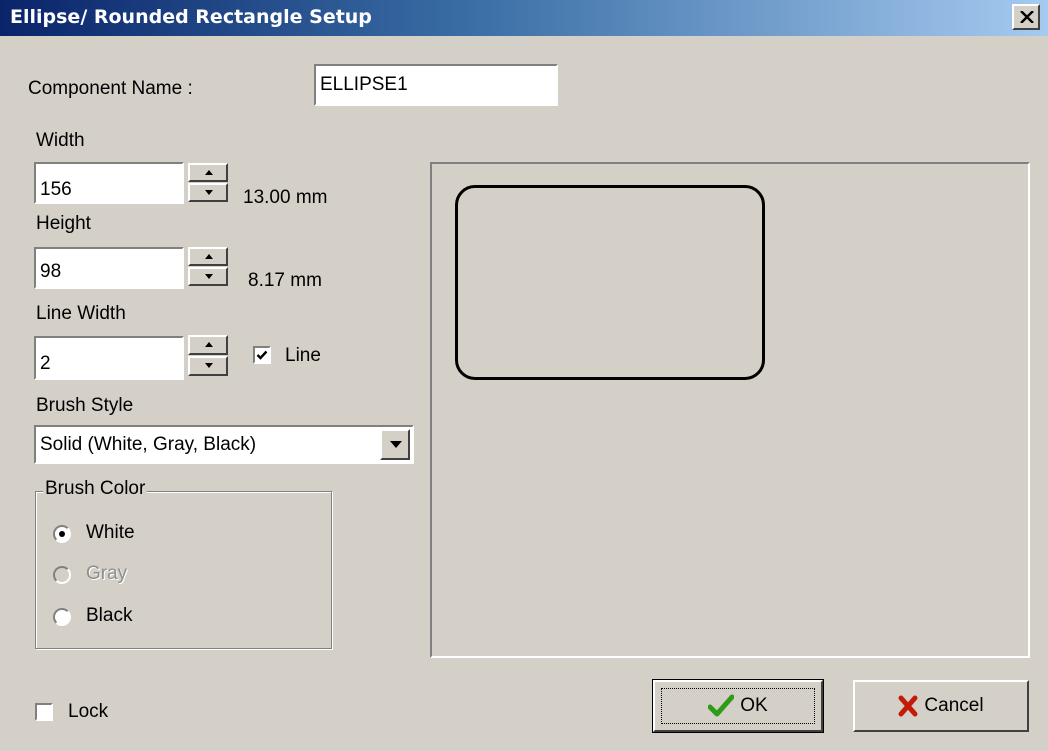 The width and height of the screenshot is (1048, 751). I want to click on brush-style-dropdown-button, so click(395, 444).